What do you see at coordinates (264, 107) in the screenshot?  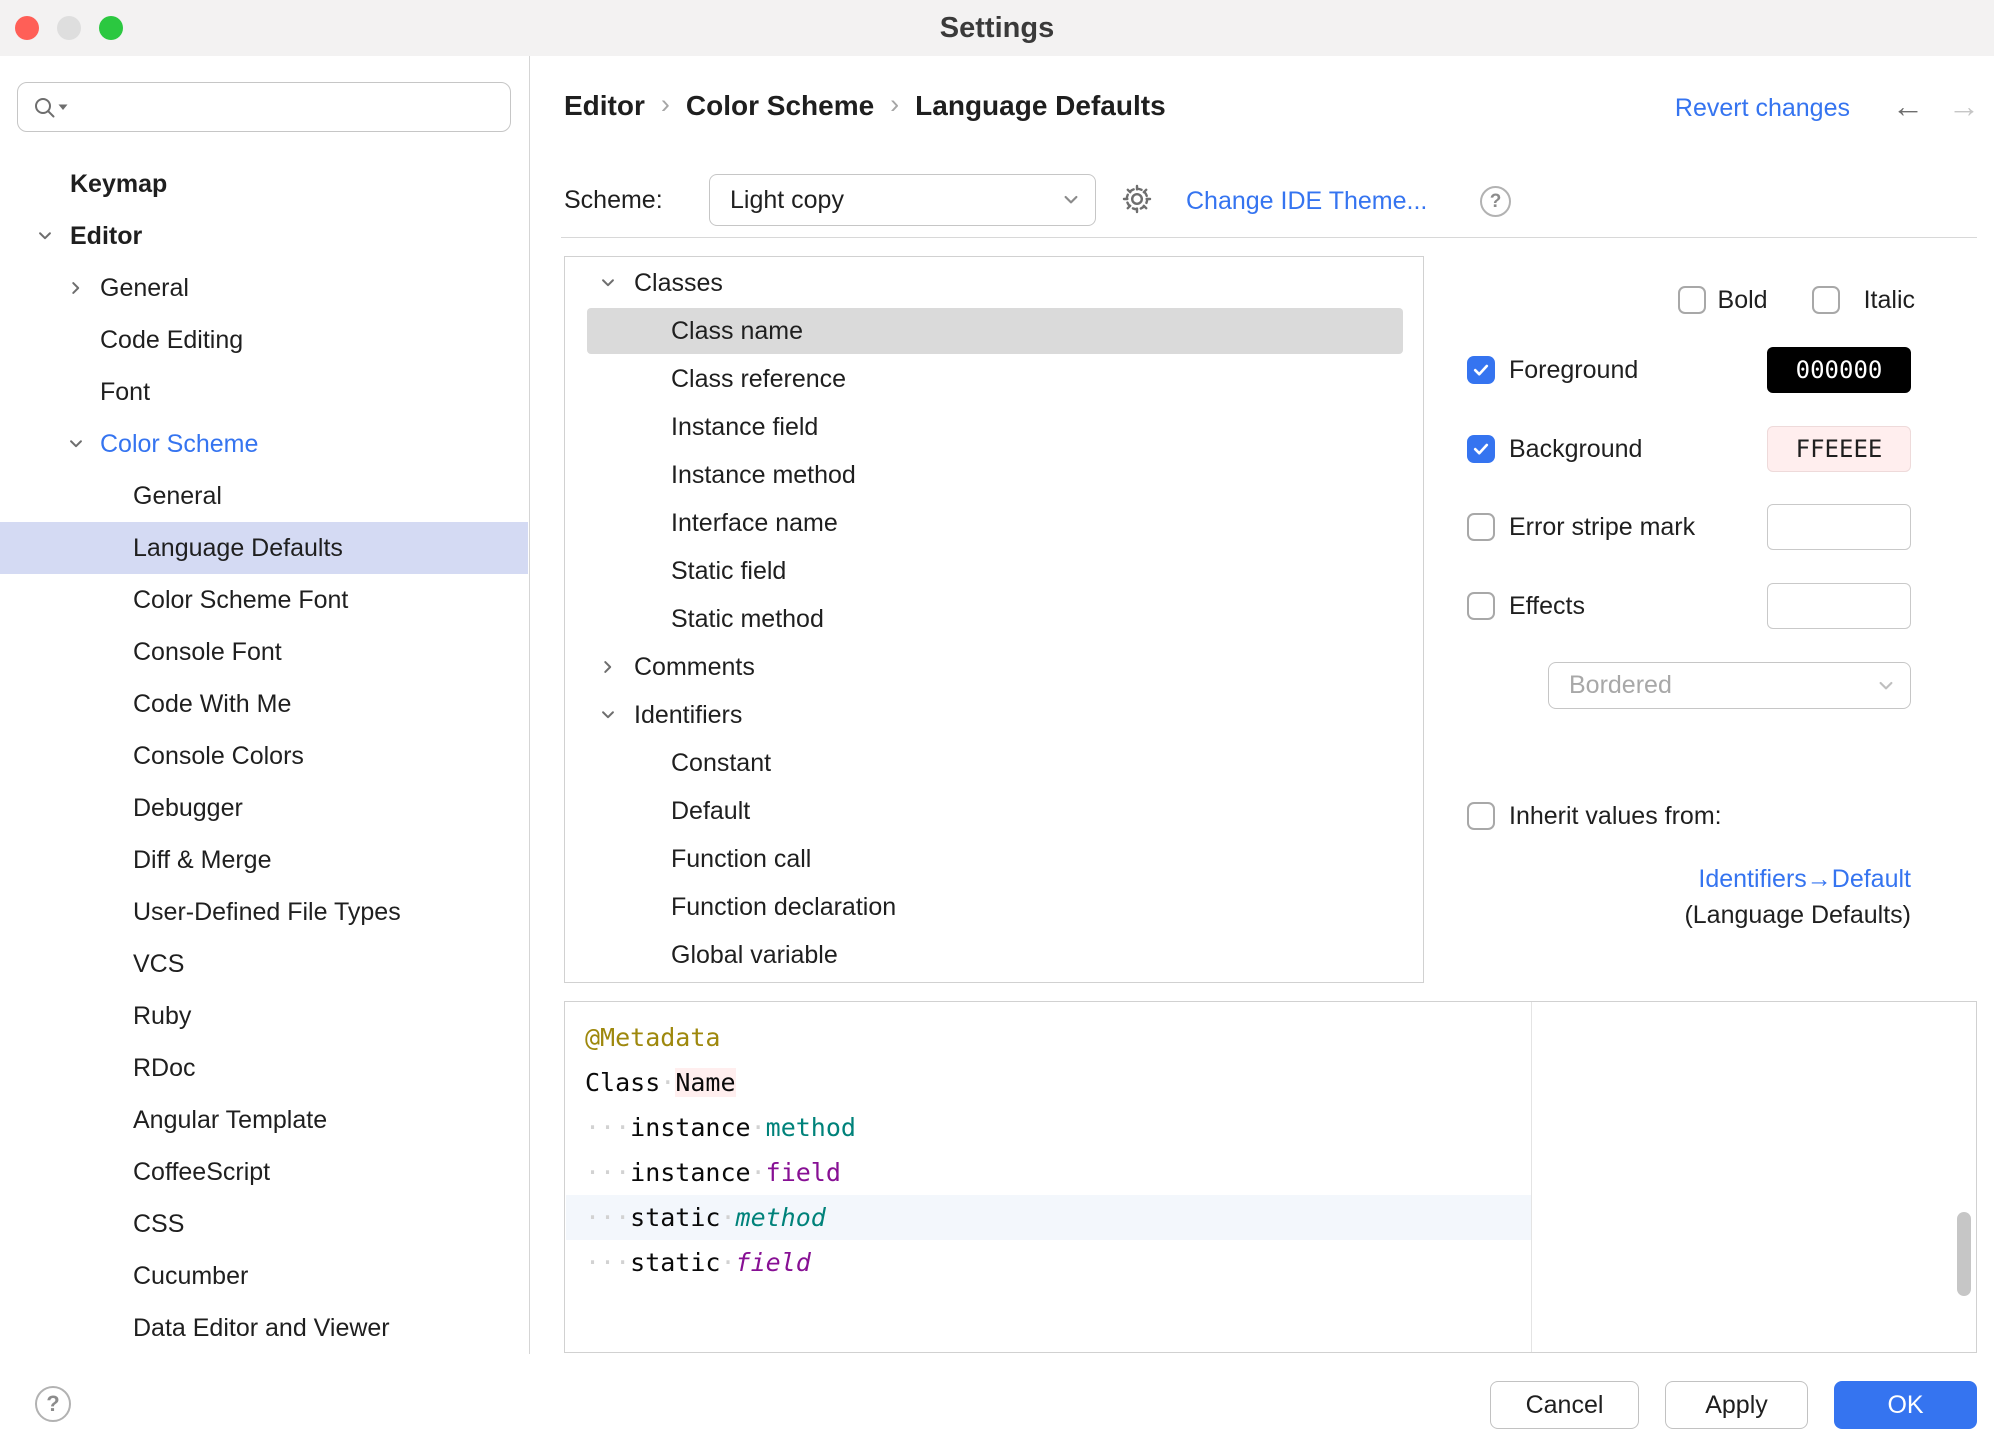 I see `settings-search-input` at bounding box center [264, 107].